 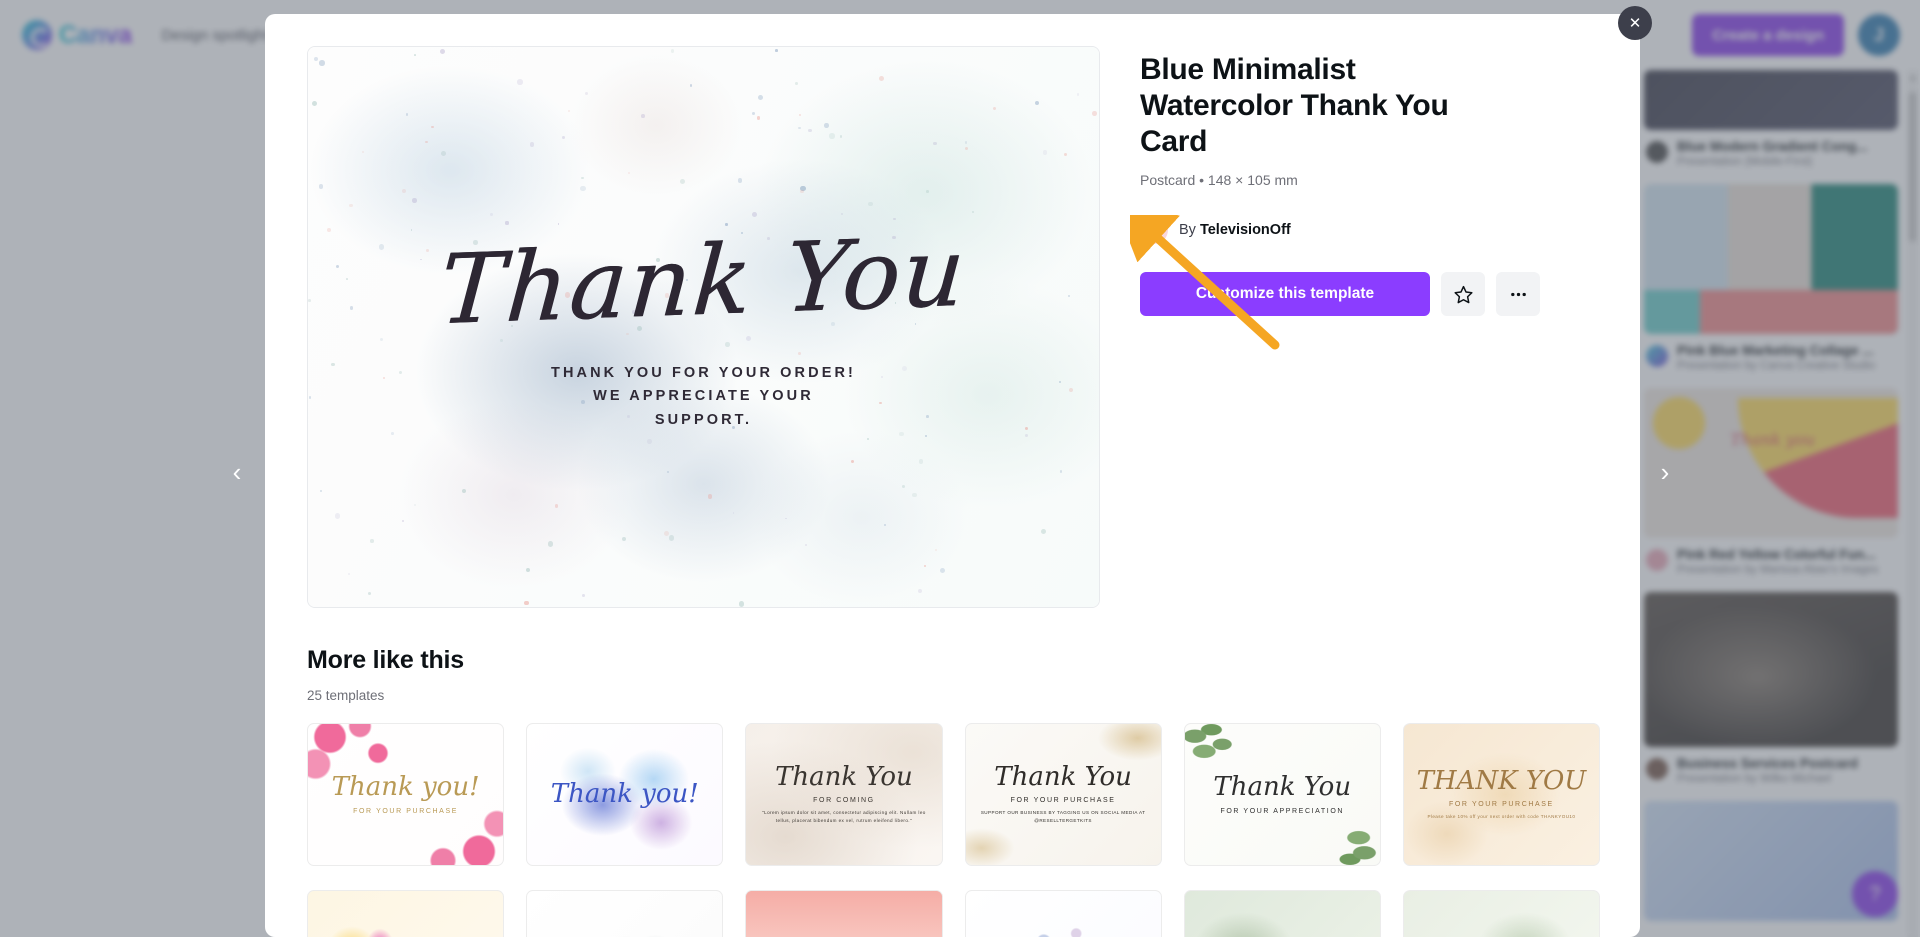 I want to click on template-author: By TelevisionOff, so click(x=1370, y=230).